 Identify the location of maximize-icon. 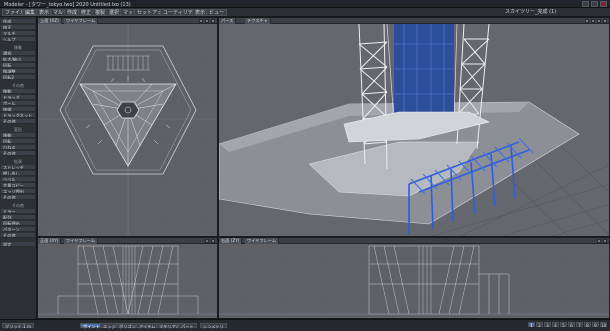
(594, 4).